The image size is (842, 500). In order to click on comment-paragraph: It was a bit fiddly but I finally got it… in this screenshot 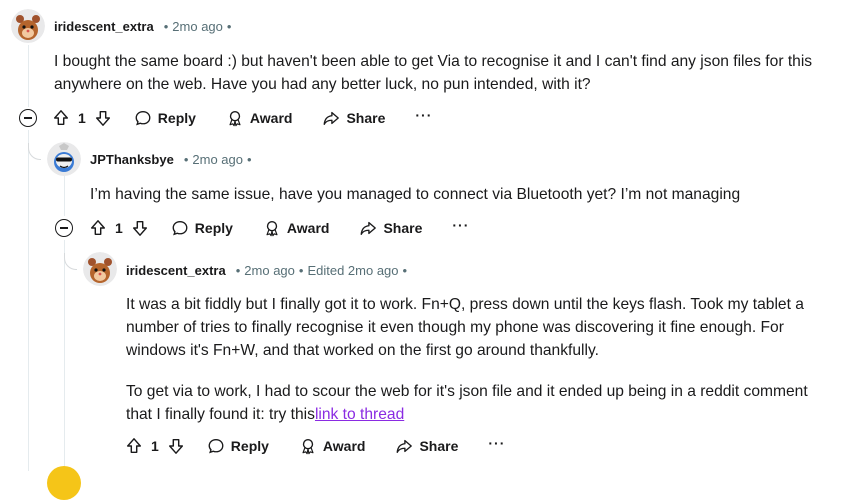, I will do `click(465, 327)`.